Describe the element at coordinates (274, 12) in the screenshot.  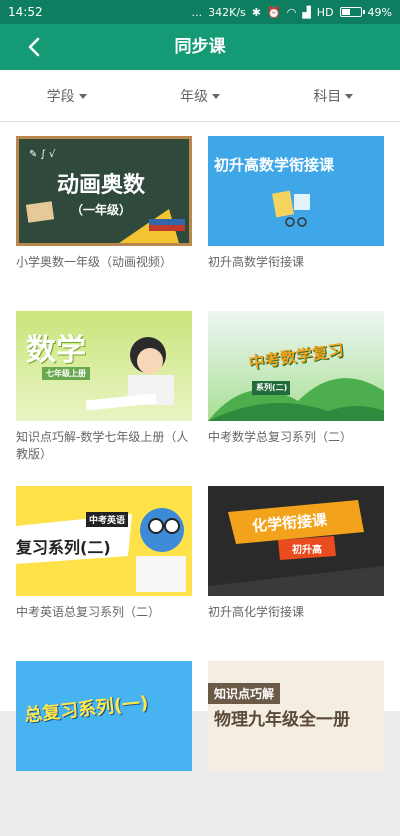
I see `alarm-icon: ⏰` at that location.